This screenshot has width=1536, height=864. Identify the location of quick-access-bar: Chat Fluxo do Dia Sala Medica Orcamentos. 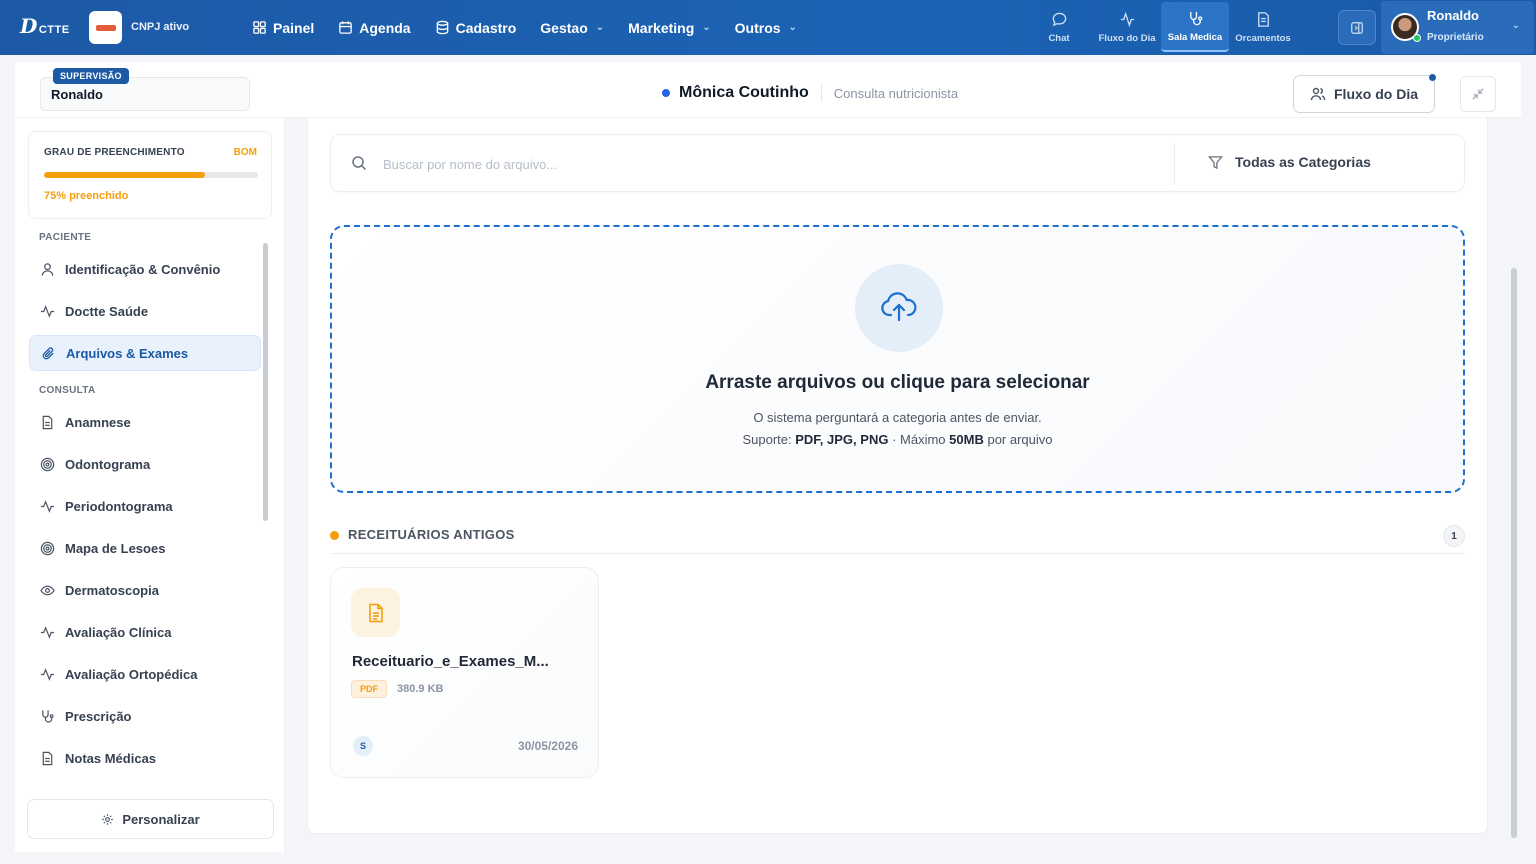
(1161, 27).